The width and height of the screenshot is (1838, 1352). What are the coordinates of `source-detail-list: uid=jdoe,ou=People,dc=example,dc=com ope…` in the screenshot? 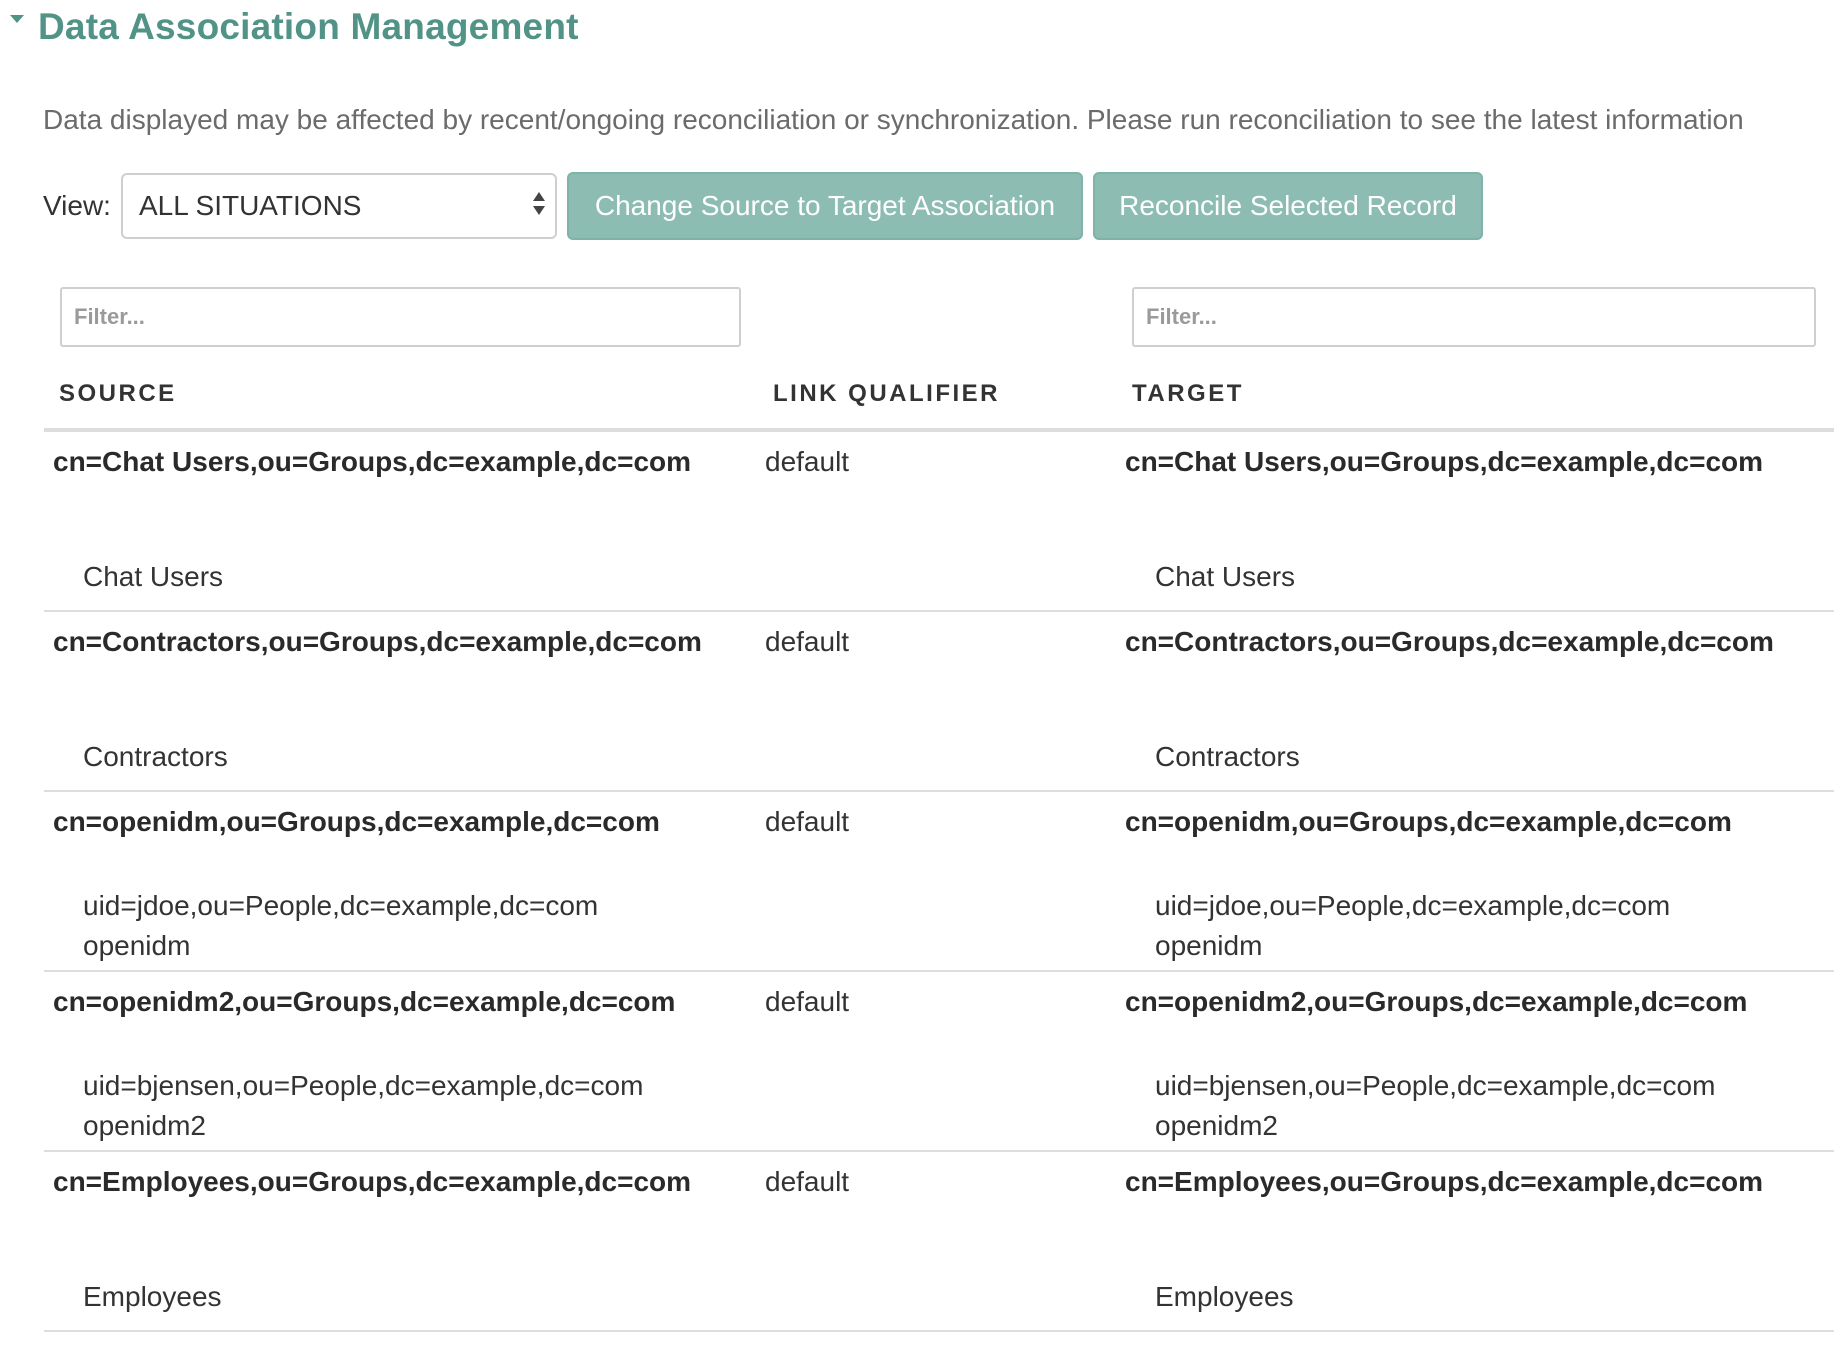 It's located at (340, 926).